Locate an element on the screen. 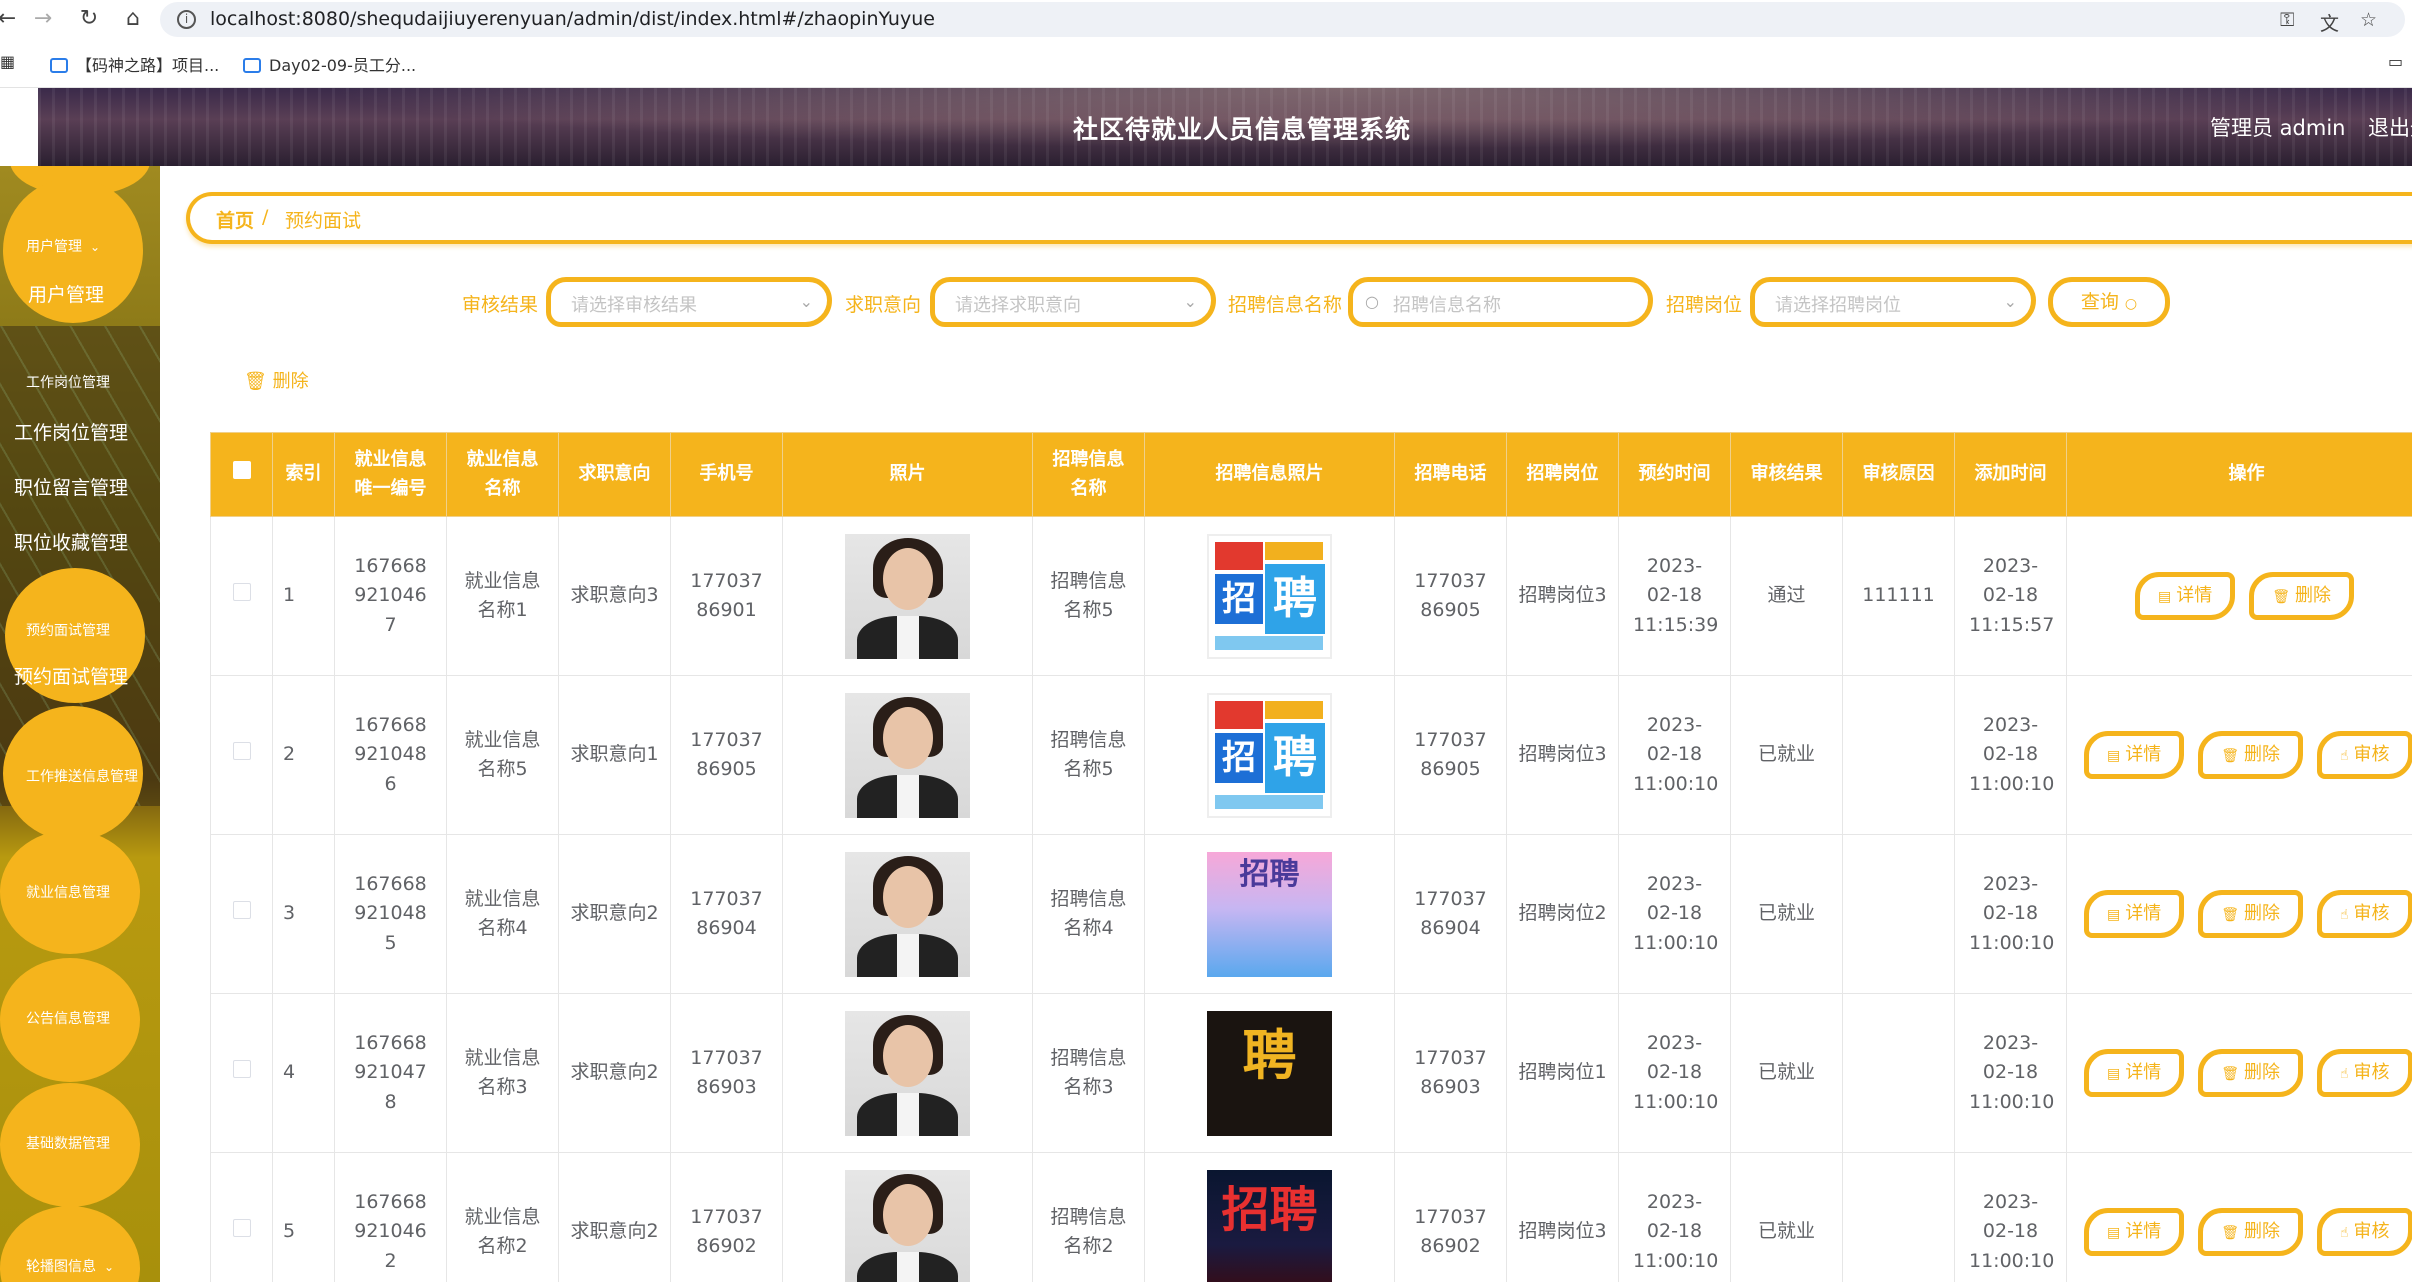 This screenshot has height=1282, width=2412. sidebar-item-label: 工作岗位管理 is located at coordinates (68, 383).